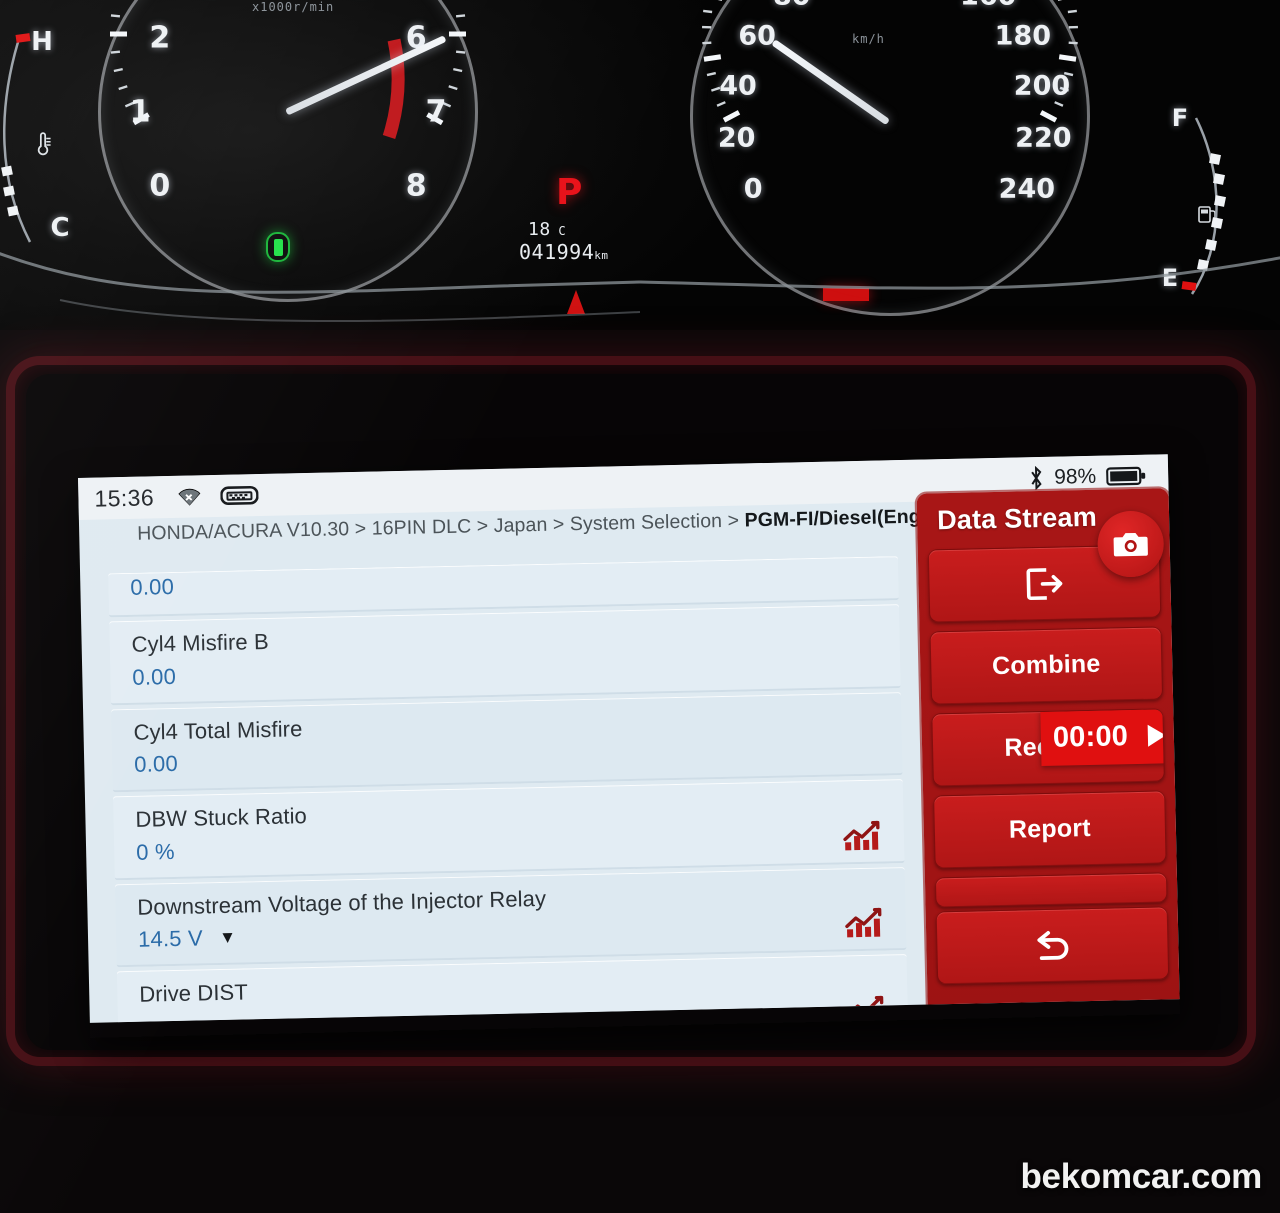 This screenshot has width=1280, height=1213. Describe the element at coordinates (124, 497) in the screenshot. I see `status-time: 15:36` at that location.